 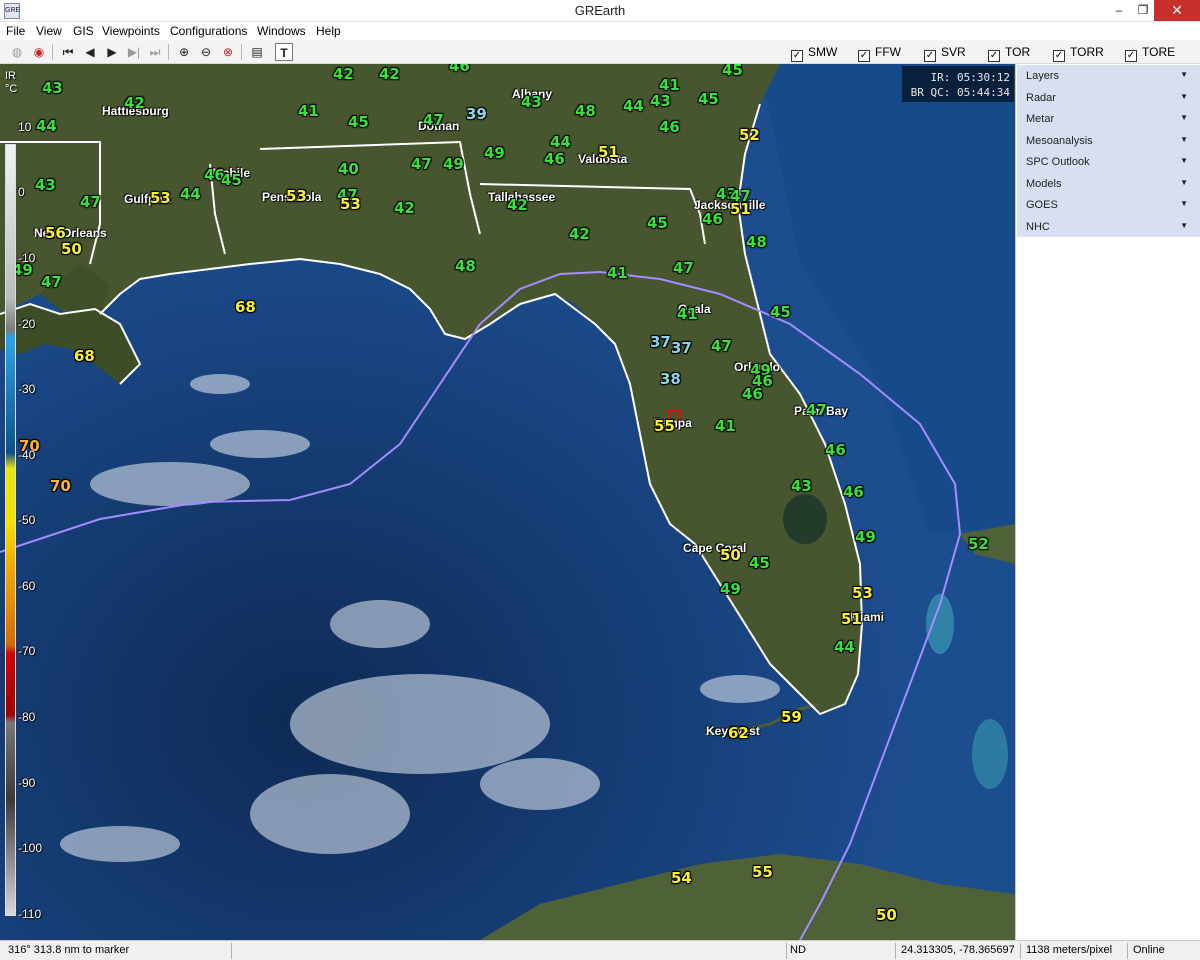 I want to click on menu-configurations: Configurations, so click(x=208, y=31).